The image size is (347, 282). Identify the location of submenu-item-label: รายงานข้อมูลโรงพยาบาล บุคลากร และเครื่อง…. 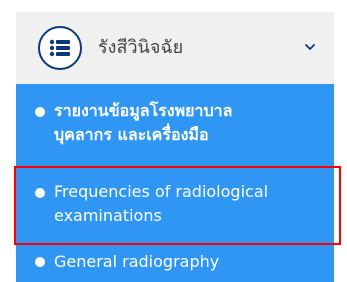
(143, 123).